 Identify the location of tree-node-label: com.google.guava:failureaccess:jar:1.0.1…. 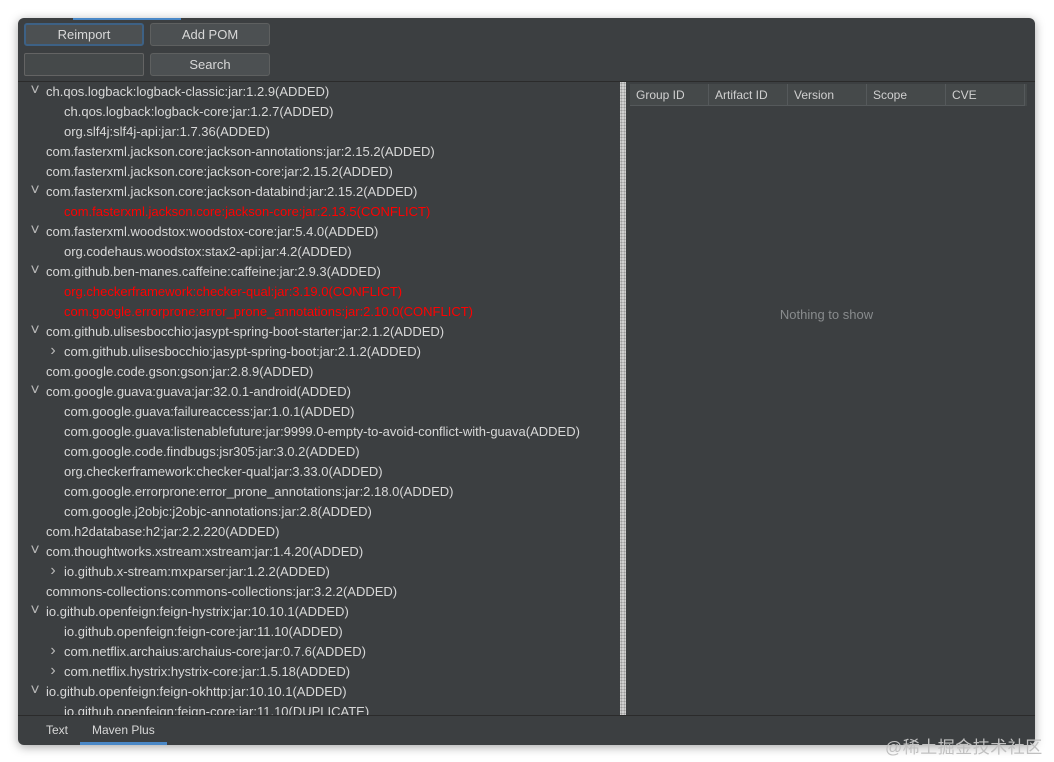
(209, 411).